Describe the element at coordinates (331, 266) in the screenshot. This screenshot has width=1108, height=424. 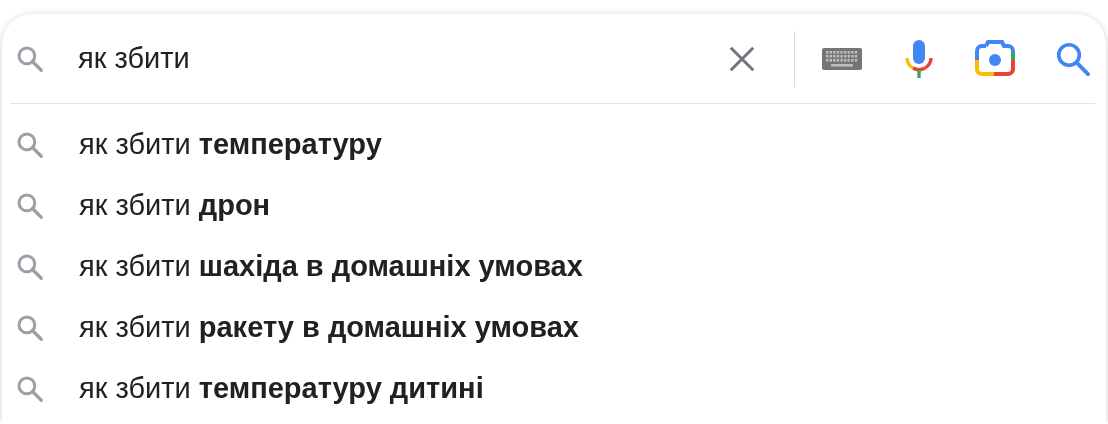
I see `suggestion: як збити шахіда в домашніх умовах` at that location.